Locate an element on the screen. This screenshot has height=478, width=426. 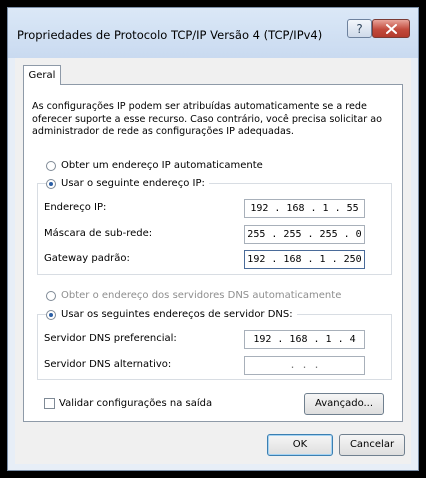
ip-address-label: Endereço IP: is located at coordinates (75, 207).